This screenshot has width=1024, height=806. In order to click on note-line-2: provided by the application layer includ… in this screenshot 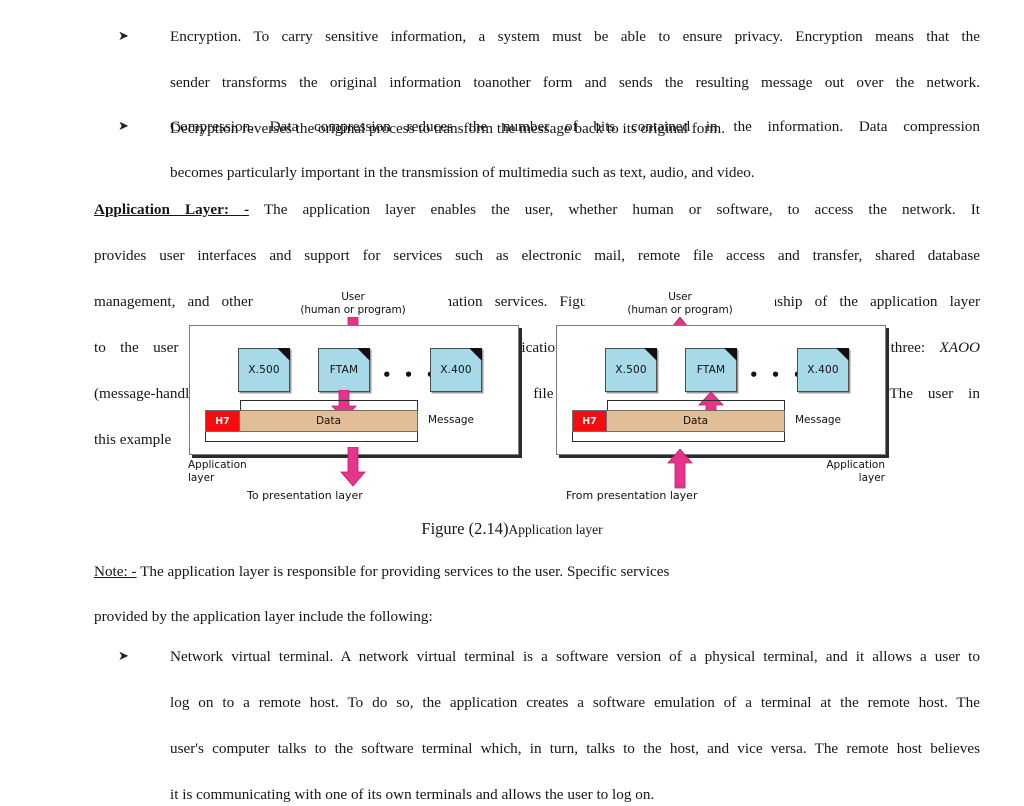, I will do `click(263, 616)`.